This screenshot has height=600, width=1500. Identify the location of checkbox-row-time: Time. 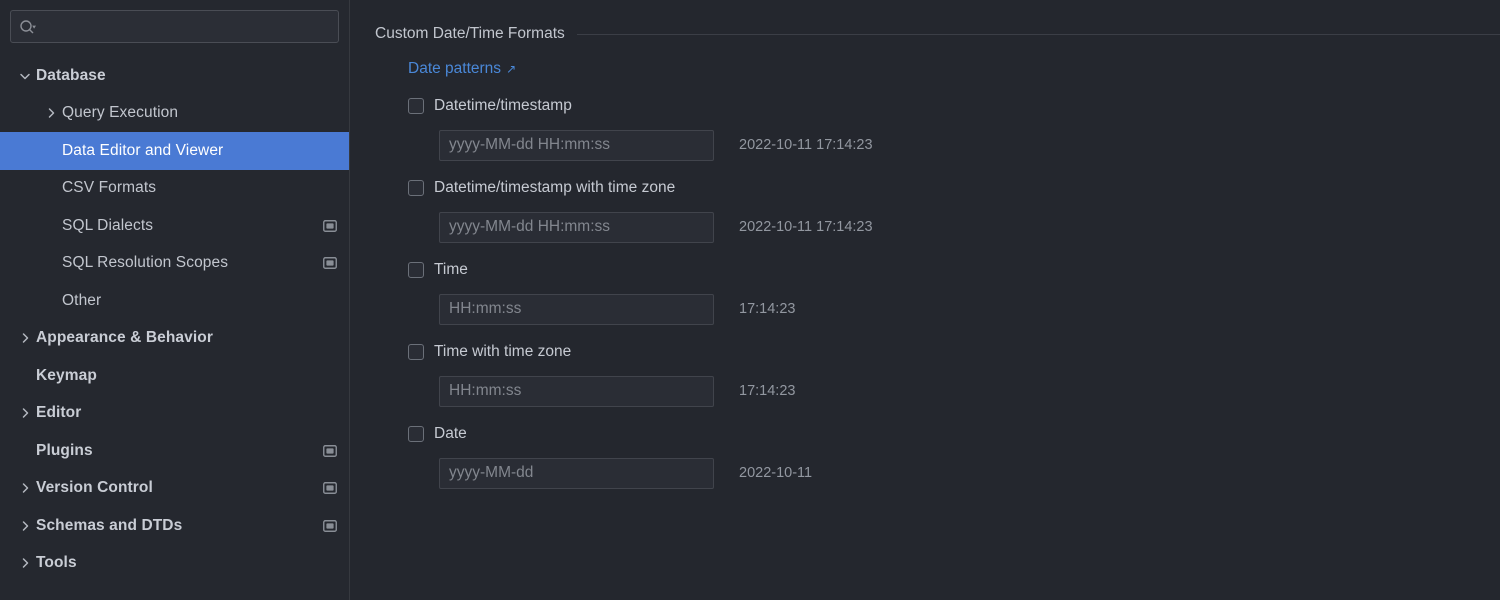
(954, 270).